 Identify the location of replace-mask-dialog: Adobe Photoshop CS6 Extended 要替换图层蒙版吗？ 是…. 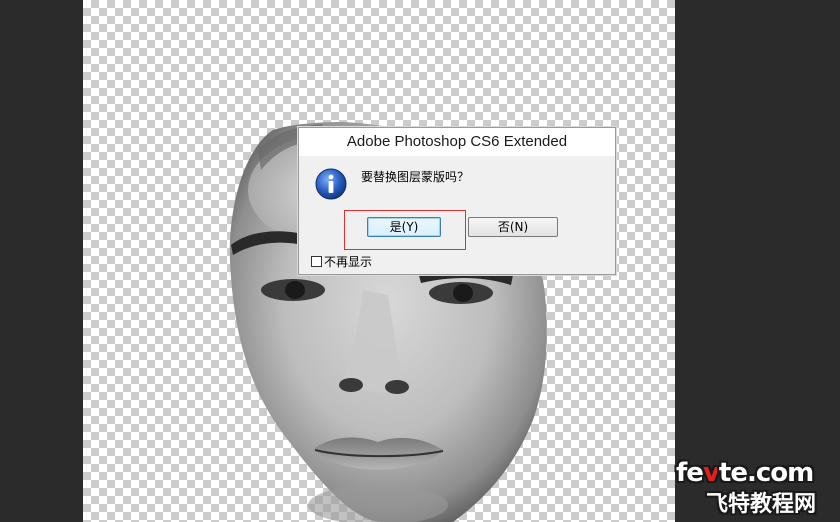
(457, 201).